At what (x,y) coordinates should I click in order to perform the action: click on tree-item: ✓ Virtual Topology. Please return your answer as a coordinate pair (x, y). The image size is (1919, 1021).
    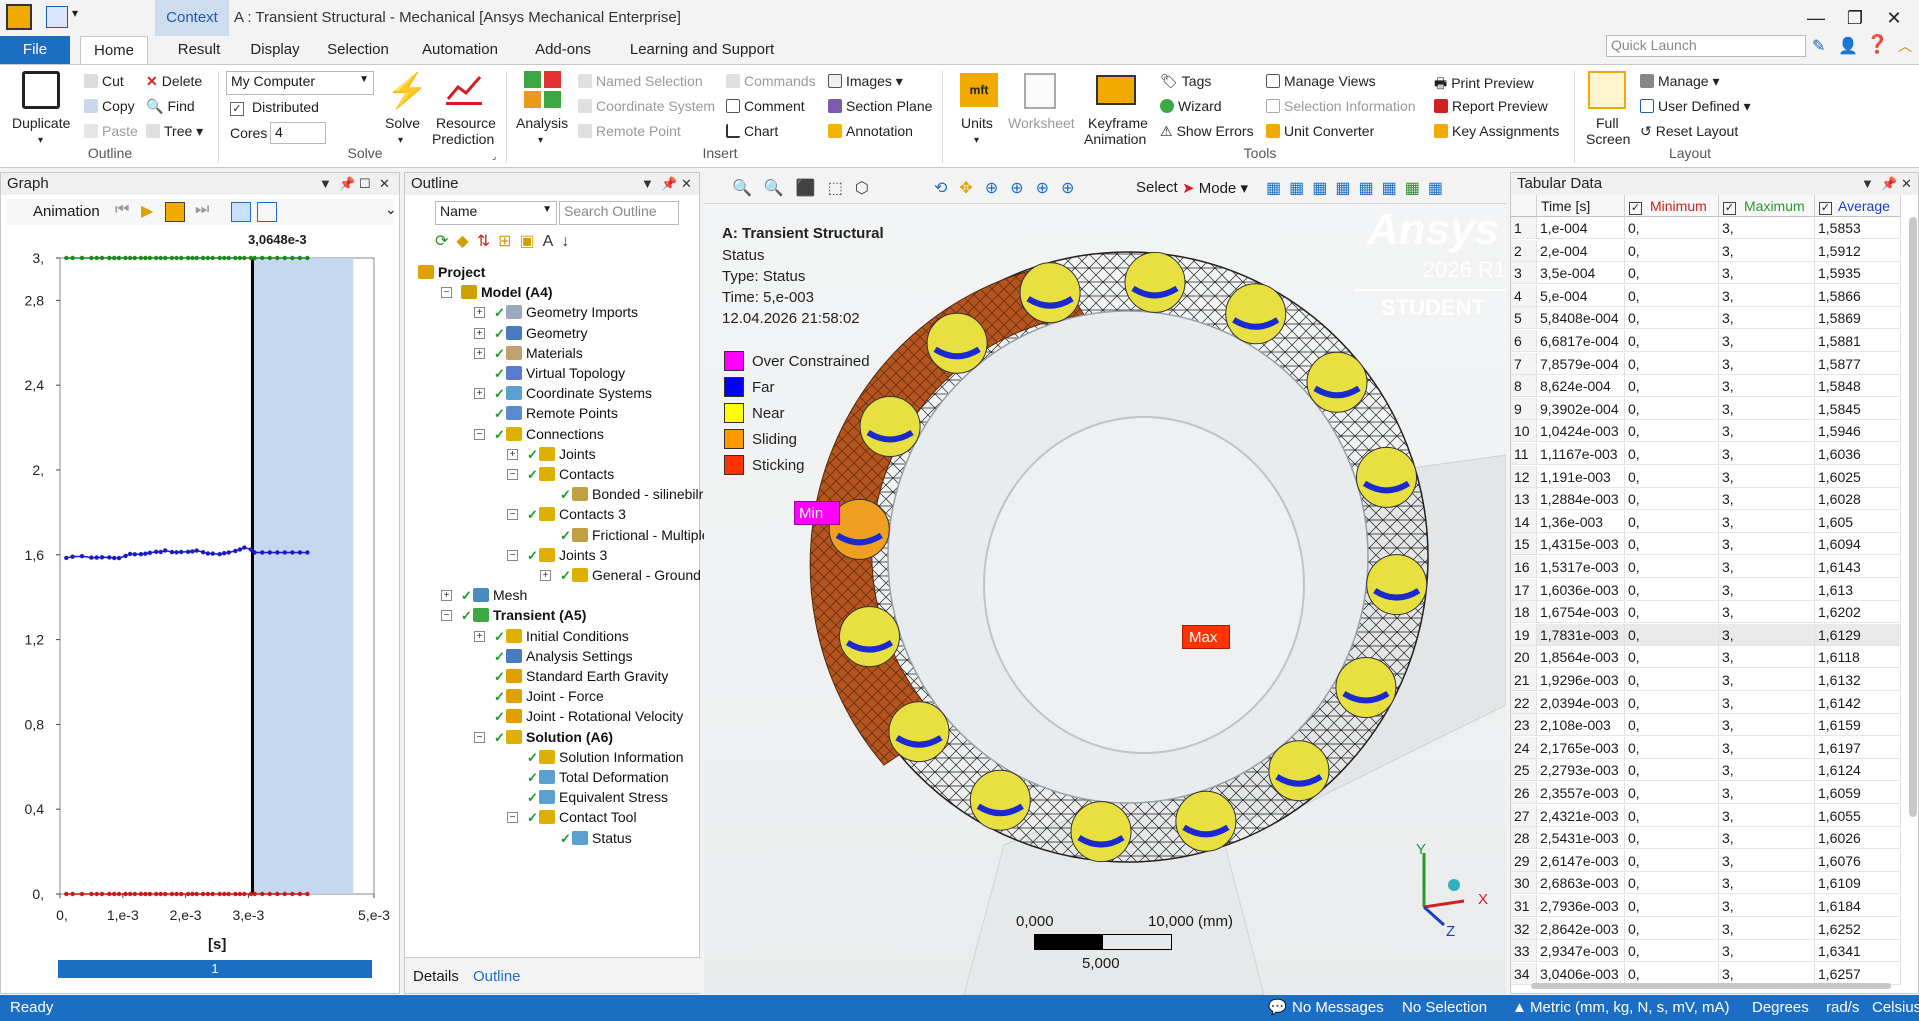
    Looking at the image, I should click on (559, 373).